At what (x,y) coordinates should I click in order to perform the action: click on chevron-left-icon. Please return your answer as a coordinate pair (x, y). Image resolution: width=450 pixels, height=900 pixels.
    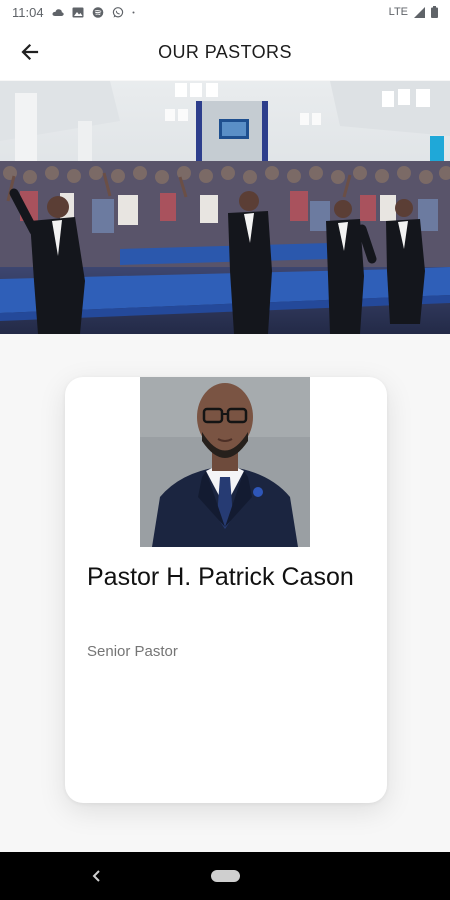
    Looking at the image, I should click on (96, 876).